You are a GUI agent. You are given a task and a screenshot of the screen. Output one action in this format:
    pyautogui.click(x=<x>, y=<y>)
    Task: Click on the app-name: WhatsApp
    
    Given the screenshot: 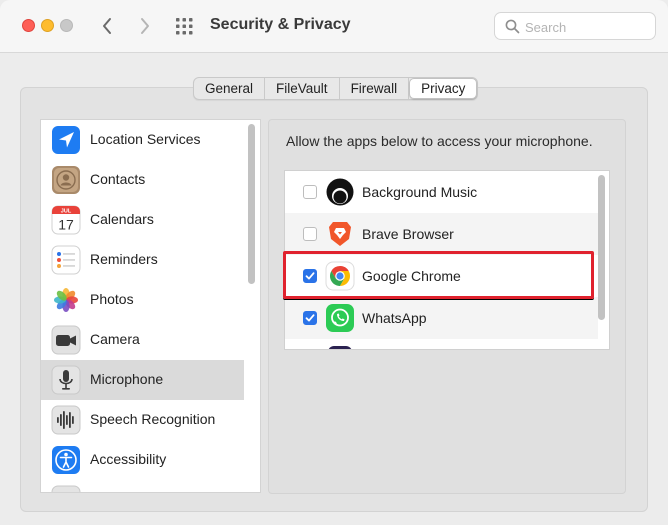 What is the action you would take?
    pyautogui.click(x=394, y=318)
    